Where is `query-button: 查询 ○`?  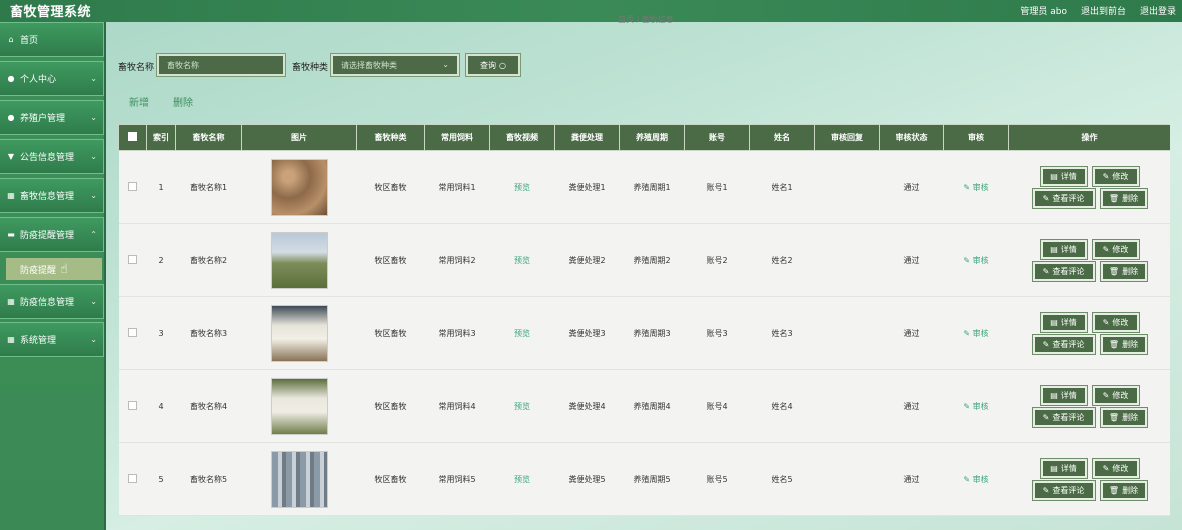 query-button: 查询 ○ is located at coordinates (493, 65).